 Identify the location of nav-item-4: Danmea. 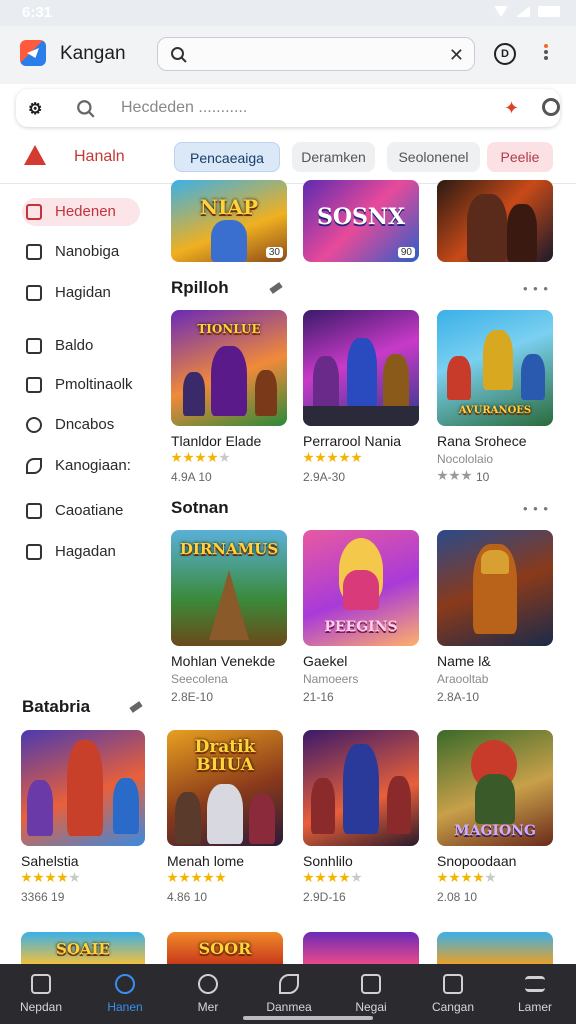
(289, 994).